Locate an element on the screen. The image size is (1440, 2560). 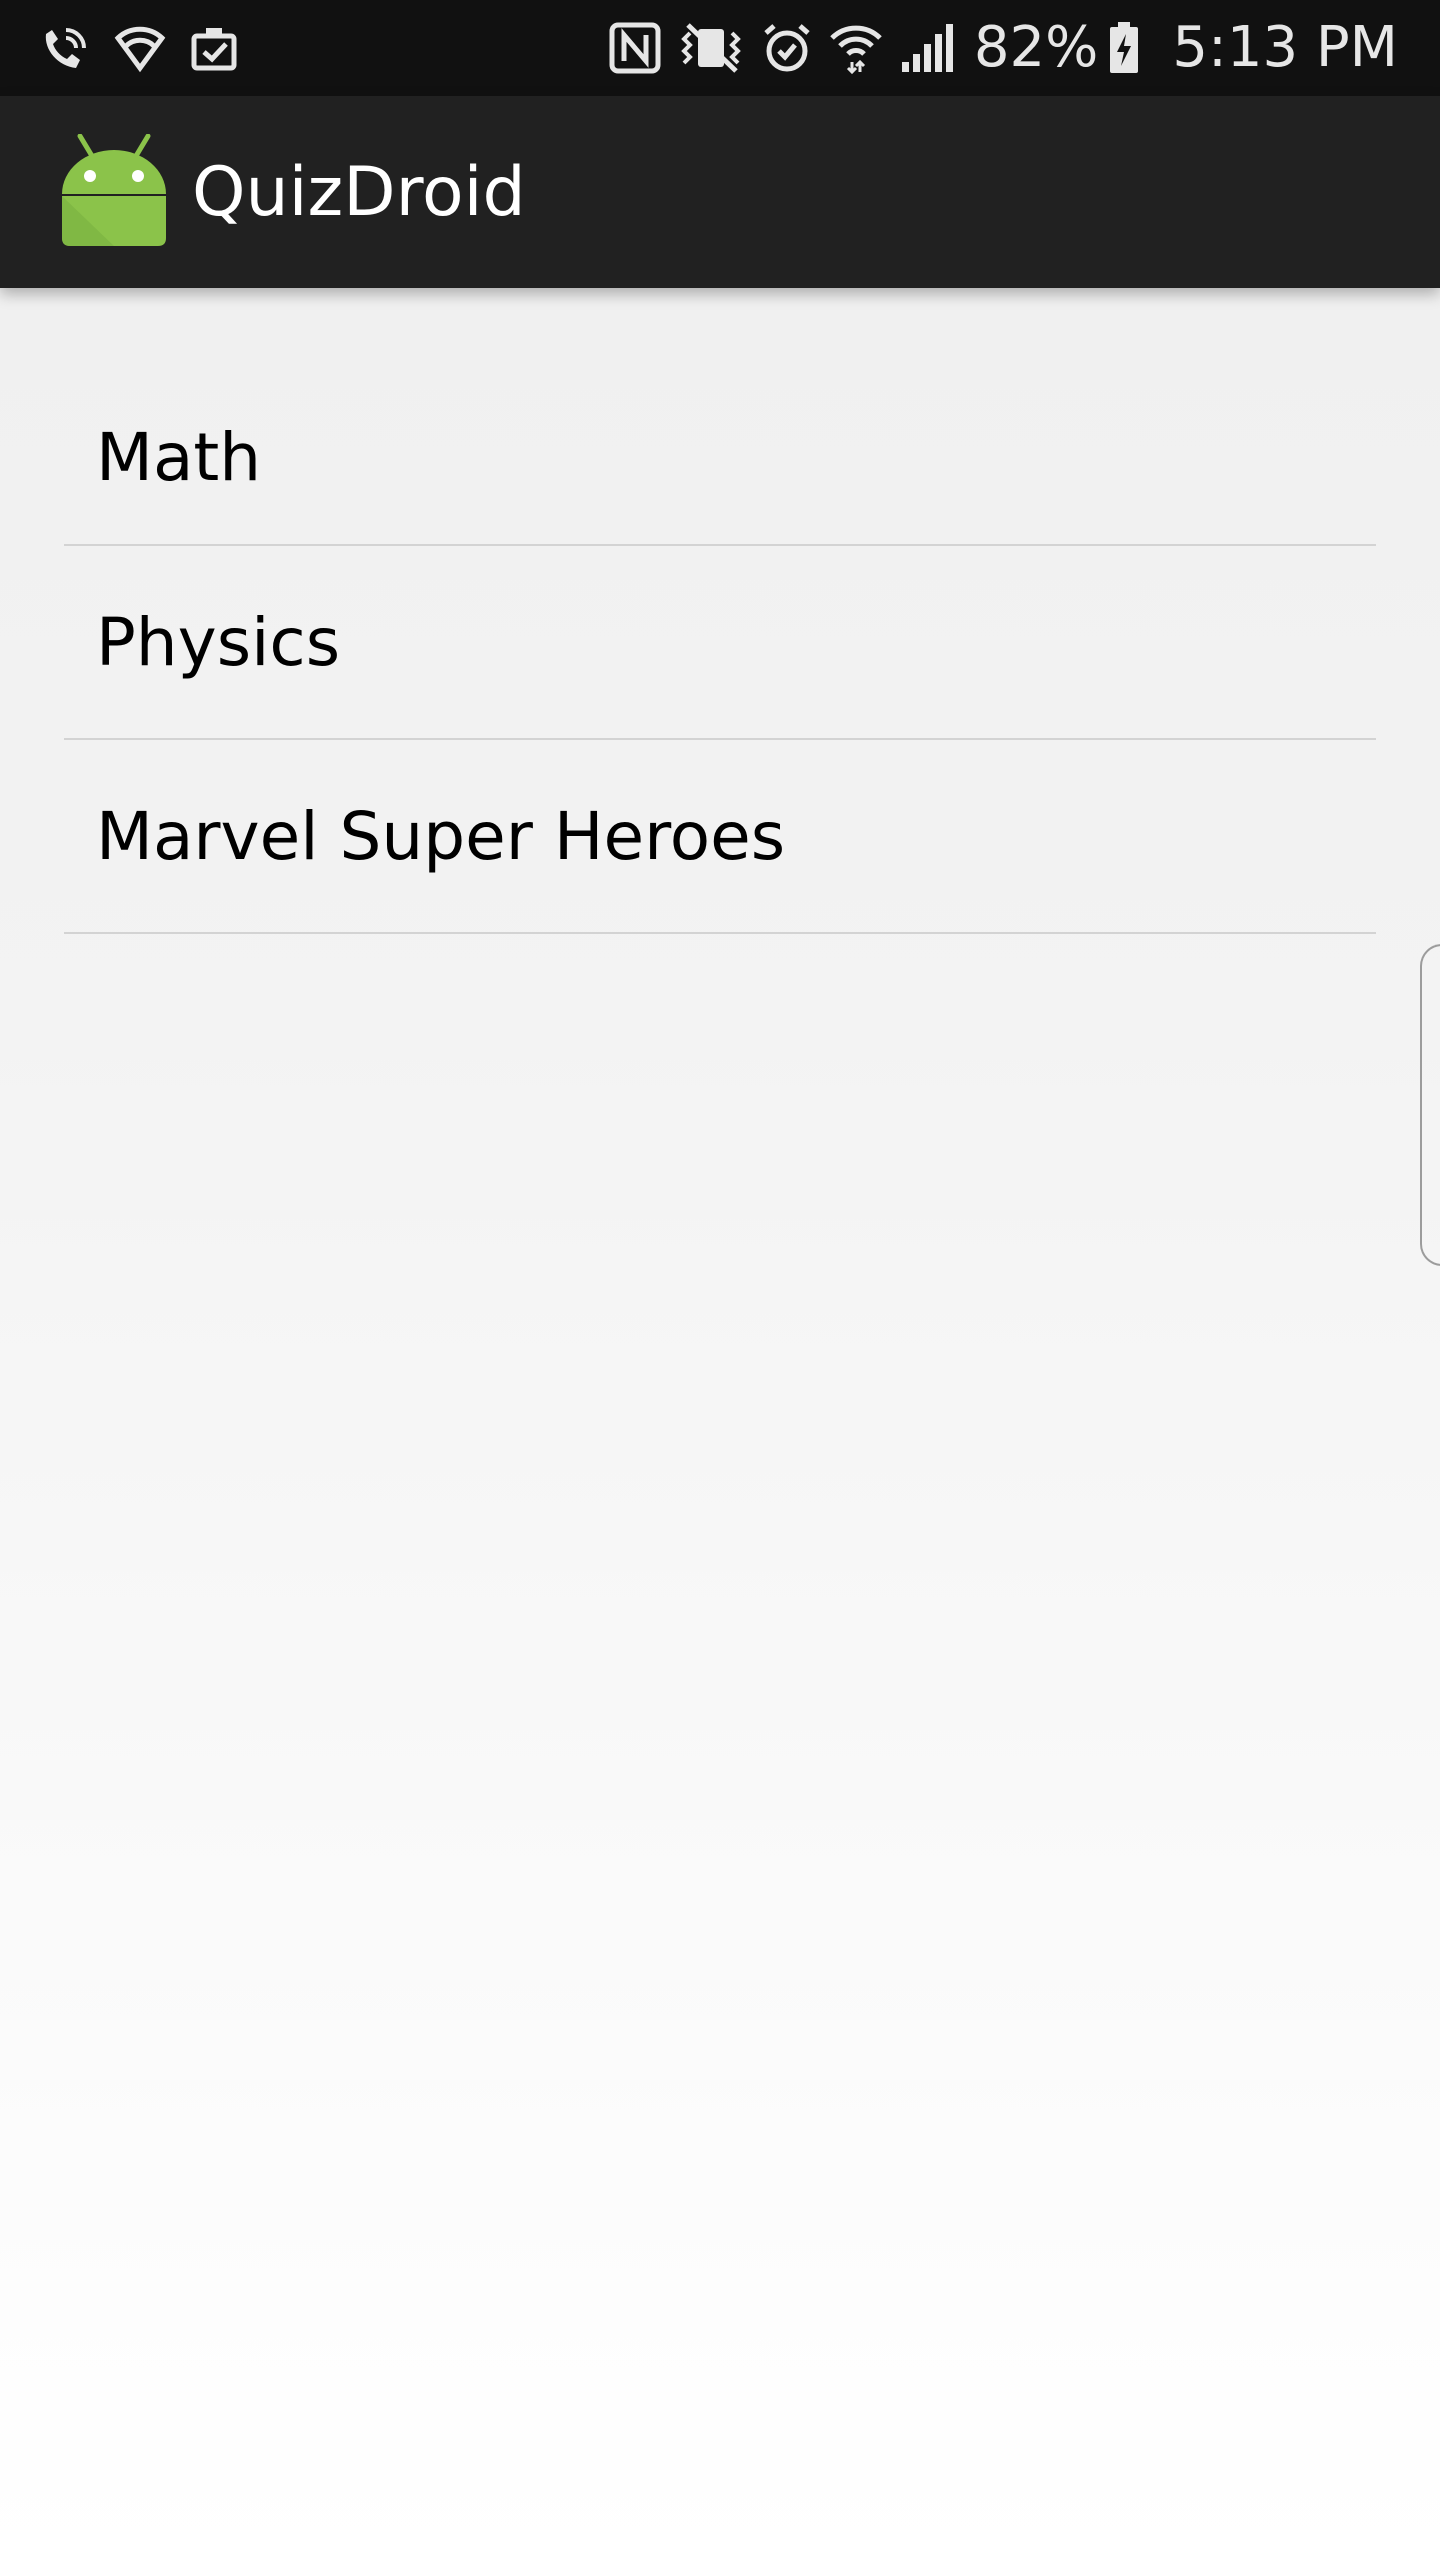
clipboard-check-icon is located at coordinates (214, 48).